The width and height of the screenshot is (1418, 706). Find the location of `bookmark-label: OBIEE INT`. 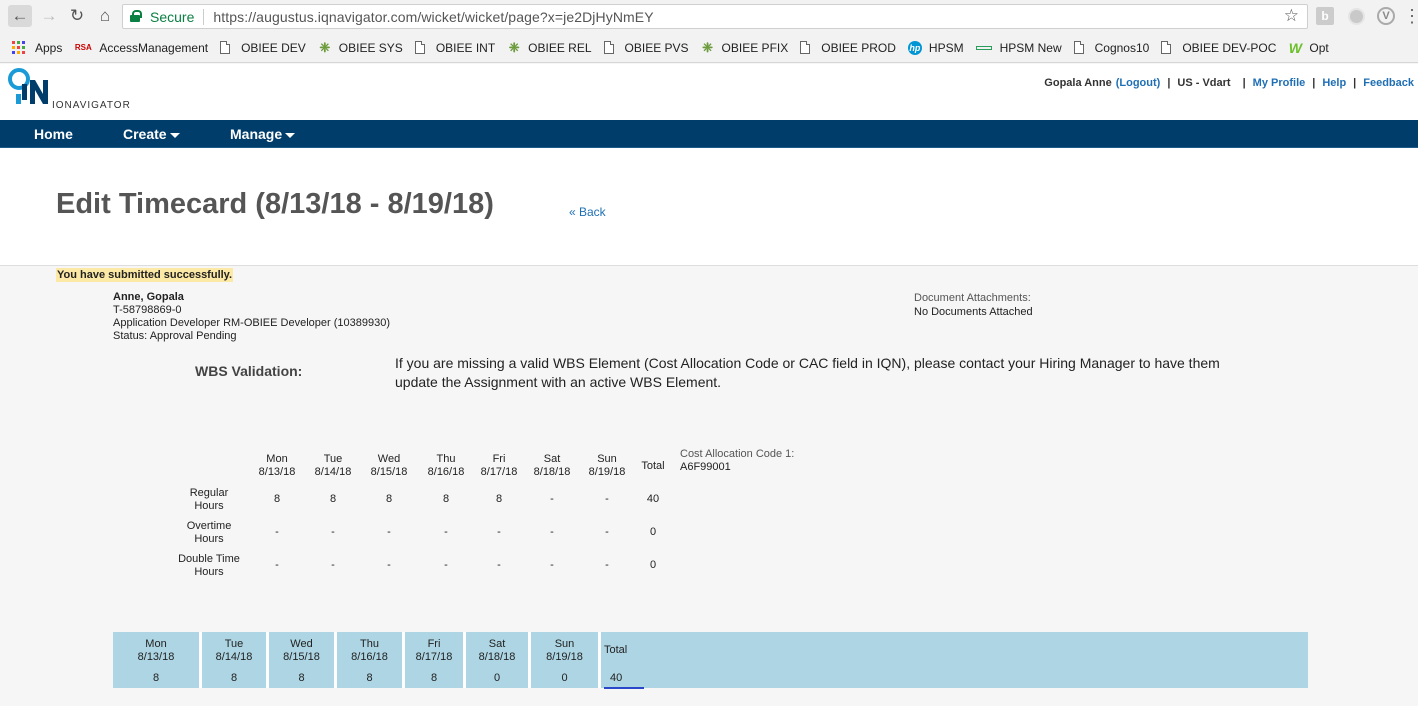

bookmark-label: OBIEE INT is located at coordinates (465, 47).